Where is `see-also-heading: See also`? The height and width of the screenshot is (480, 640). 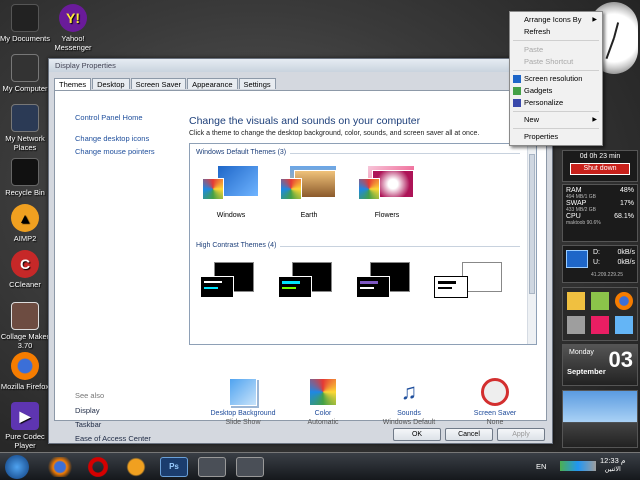
see-also-heading: See also is located at coordinates (90, 395).